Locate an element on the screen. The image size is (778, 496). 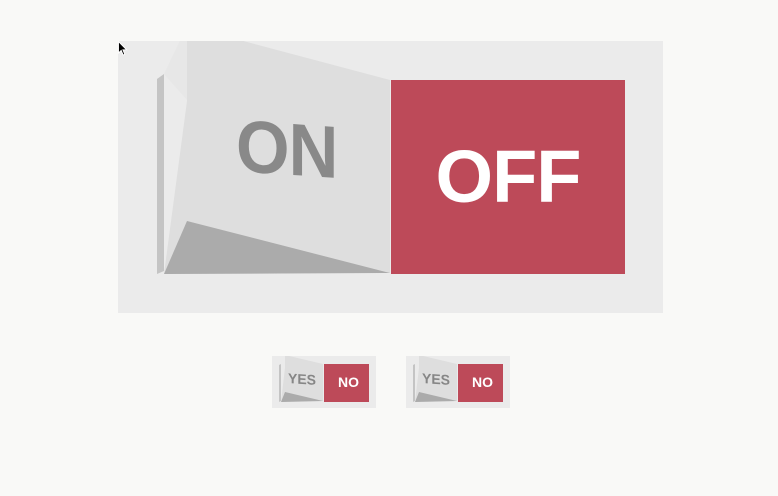
yes-no-toggle-switch-2: YES NO is located at coordinates (458, 382).